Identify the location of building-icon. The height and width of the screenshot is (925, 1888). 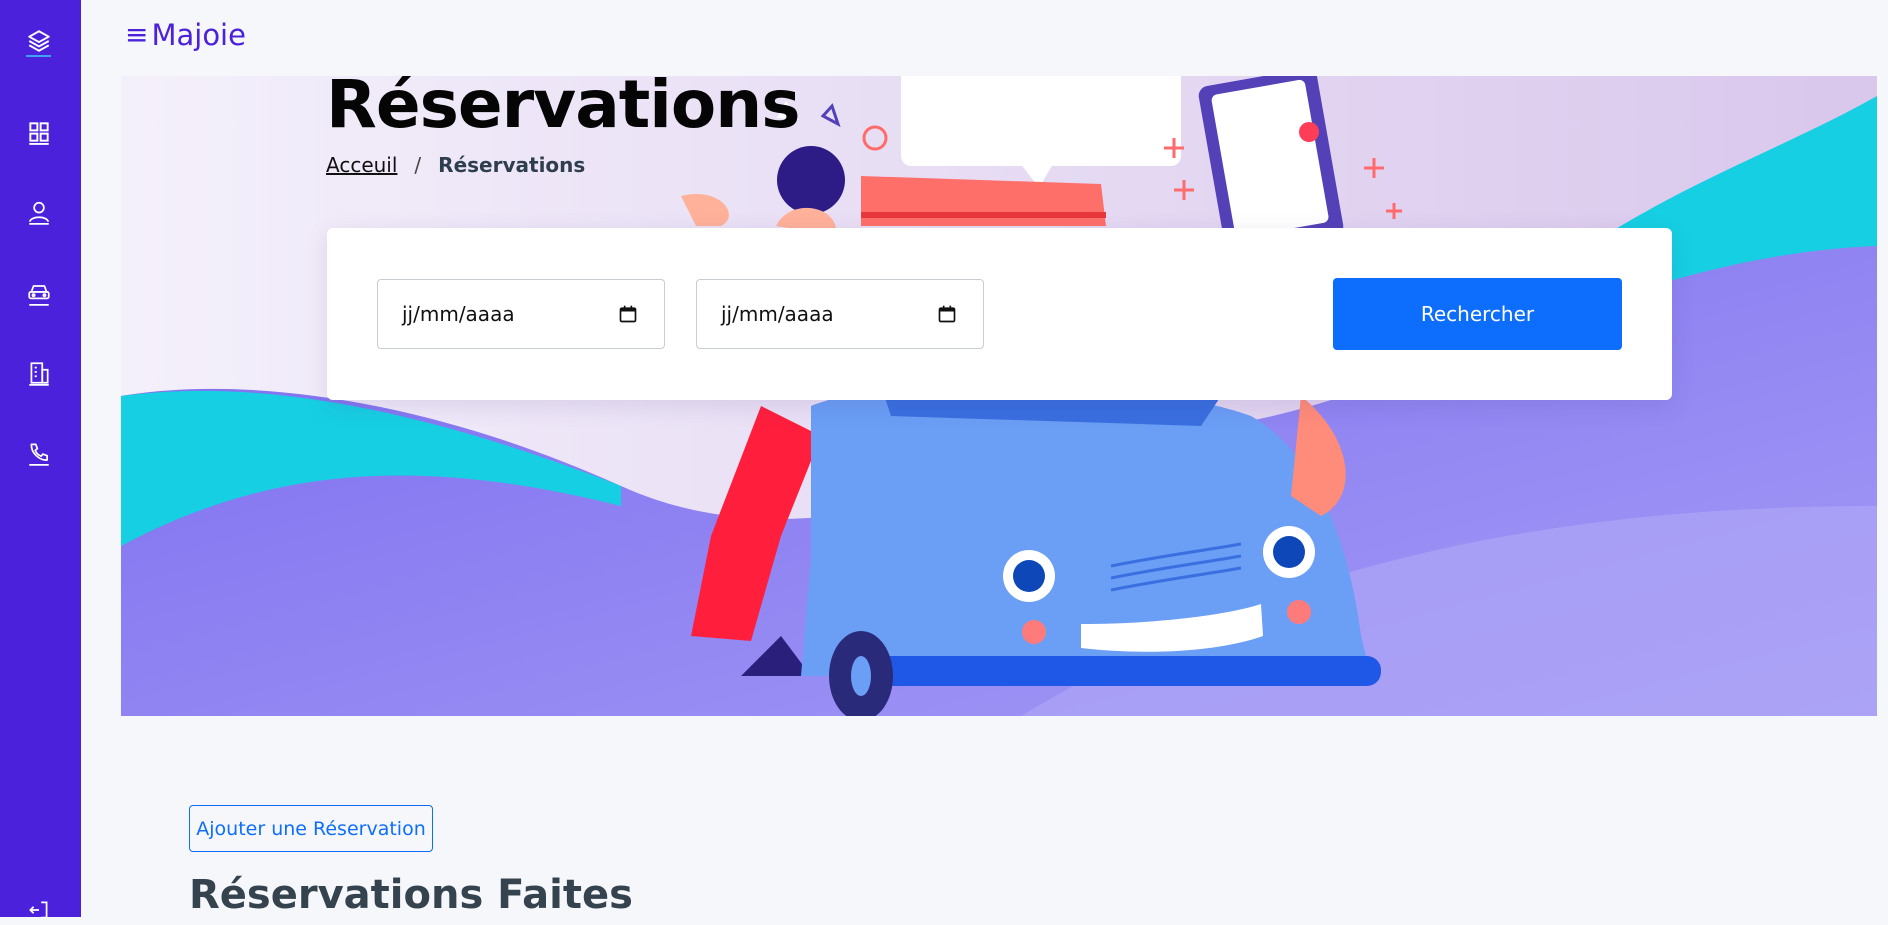
(39, 373).